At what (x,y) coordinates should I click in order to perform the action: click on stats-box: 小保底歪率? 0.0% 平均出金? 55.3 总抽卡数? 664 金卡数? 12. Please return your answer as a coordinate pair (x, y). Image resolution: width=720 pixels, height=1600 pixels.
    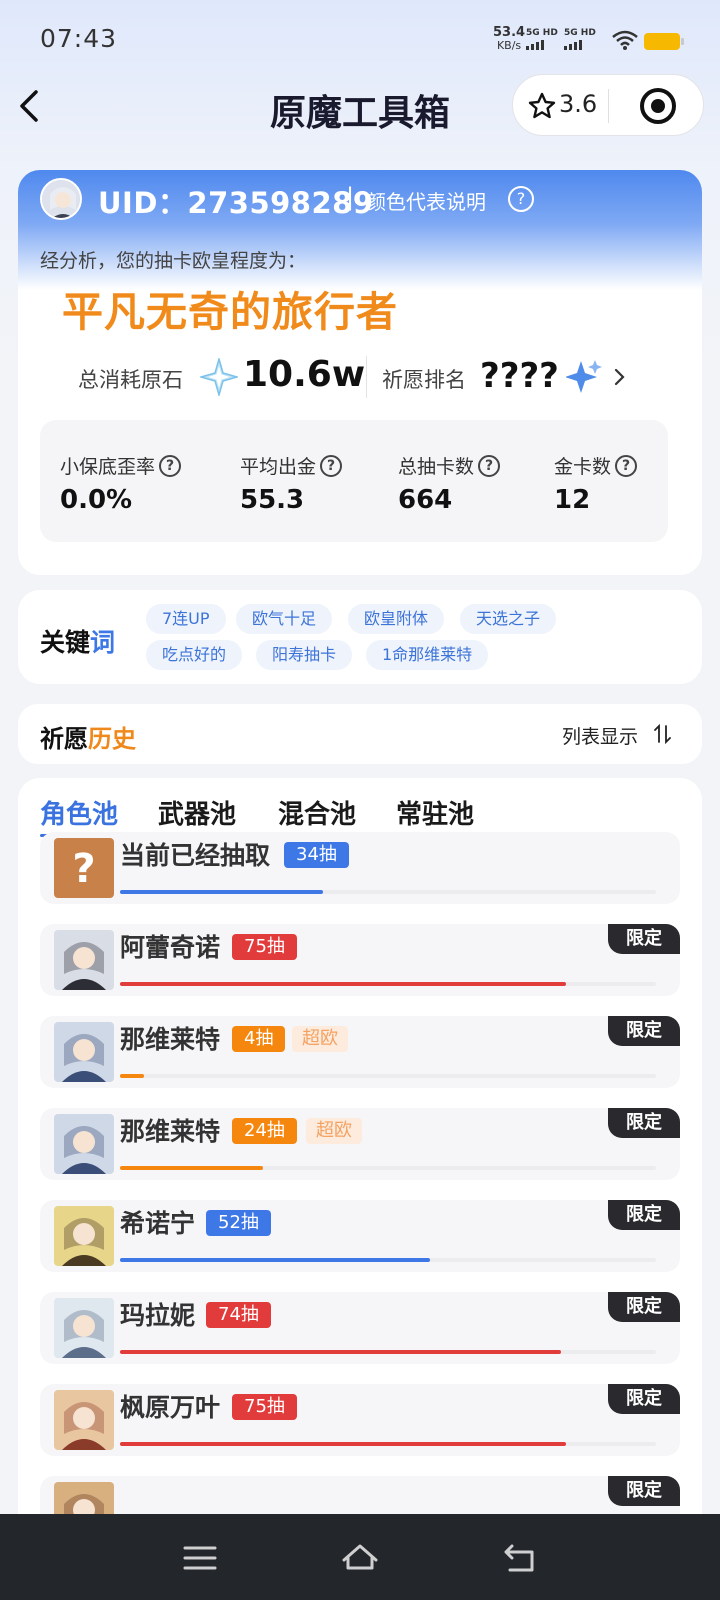
    Looking at the image, I should click on (354, 481).